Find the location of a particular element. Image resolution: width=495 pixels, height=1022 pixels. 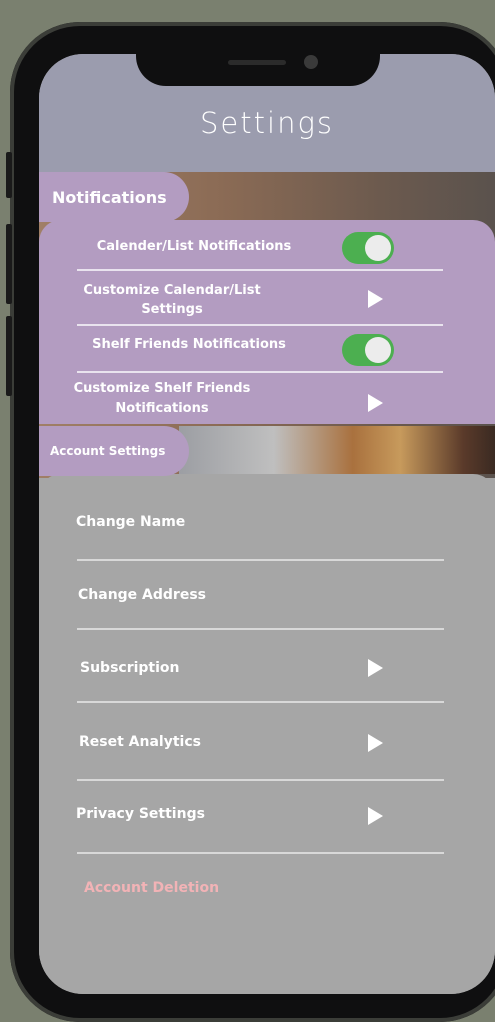

shelf-friends-toggle is located at coordinates (368, 350).